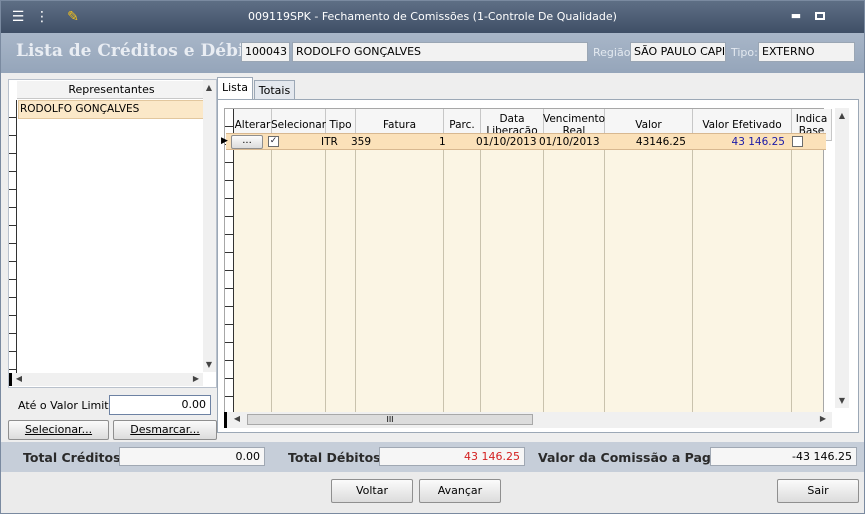  Describe the element at coordinates (337, 457) in the screenshot. I see `total-debitos-label: Total Débitos:` at that location.